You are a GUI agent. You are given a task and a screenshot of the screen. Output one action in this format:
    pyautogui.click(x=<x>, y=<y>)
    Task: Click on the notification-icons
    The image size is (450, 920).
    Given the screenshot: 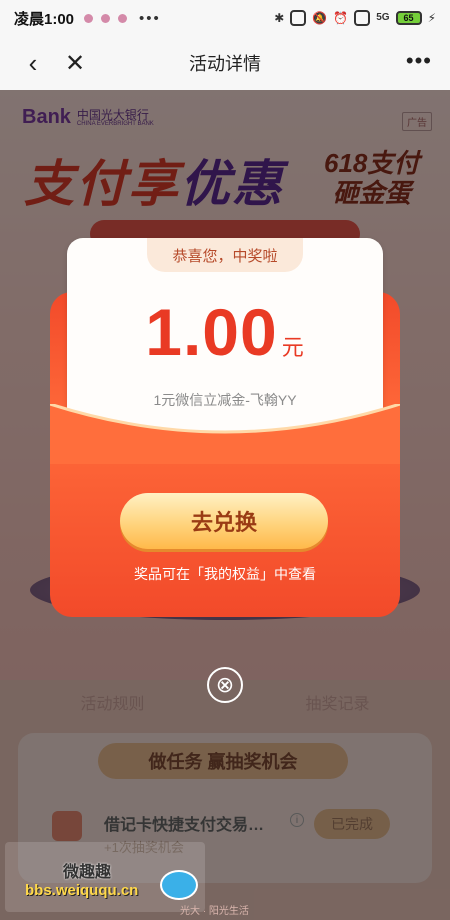 What is the action you would take?
    pyautogui.click(x=106, y=18)
    